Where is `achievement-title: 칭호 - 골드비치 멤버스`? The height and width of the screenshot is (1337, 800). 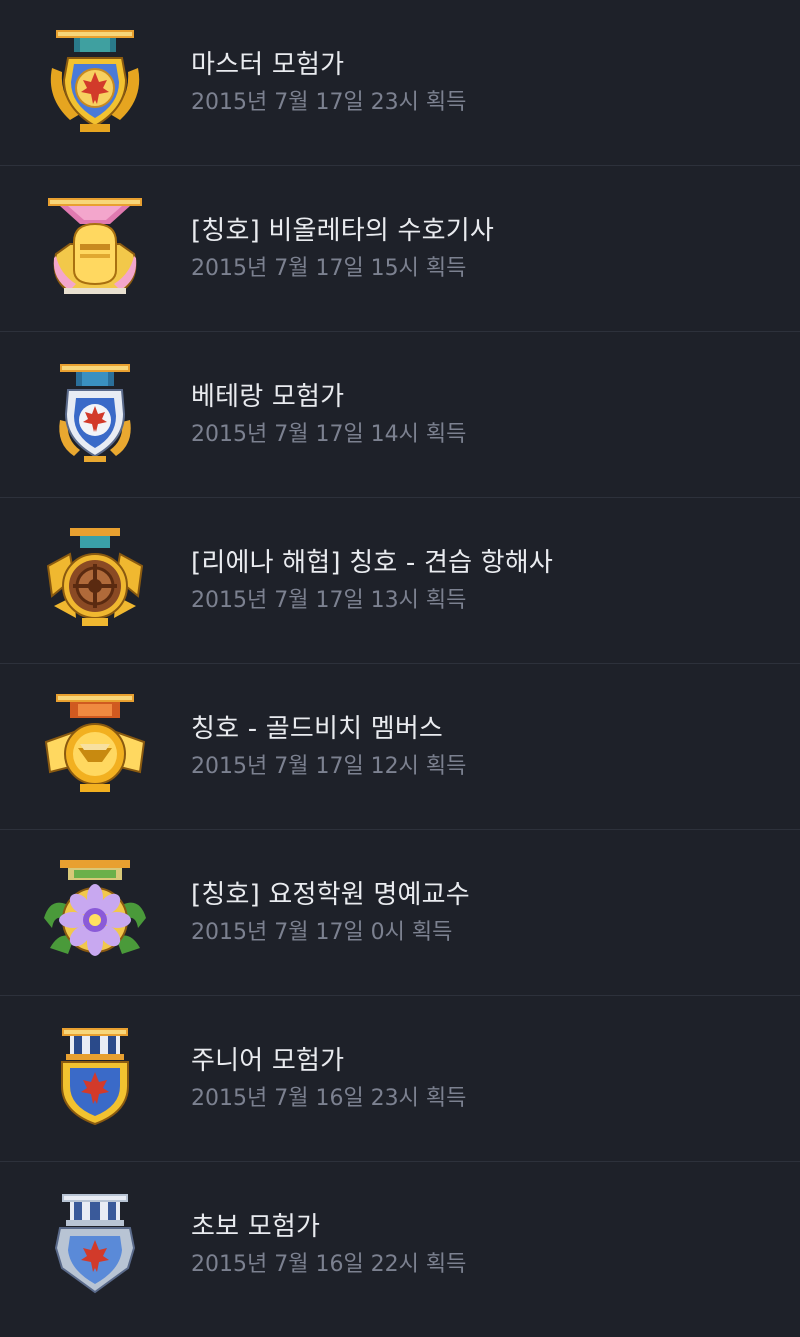
achievement-title: 칭호 - 골드비치 멤버스 is located at coordinates (317, 729).